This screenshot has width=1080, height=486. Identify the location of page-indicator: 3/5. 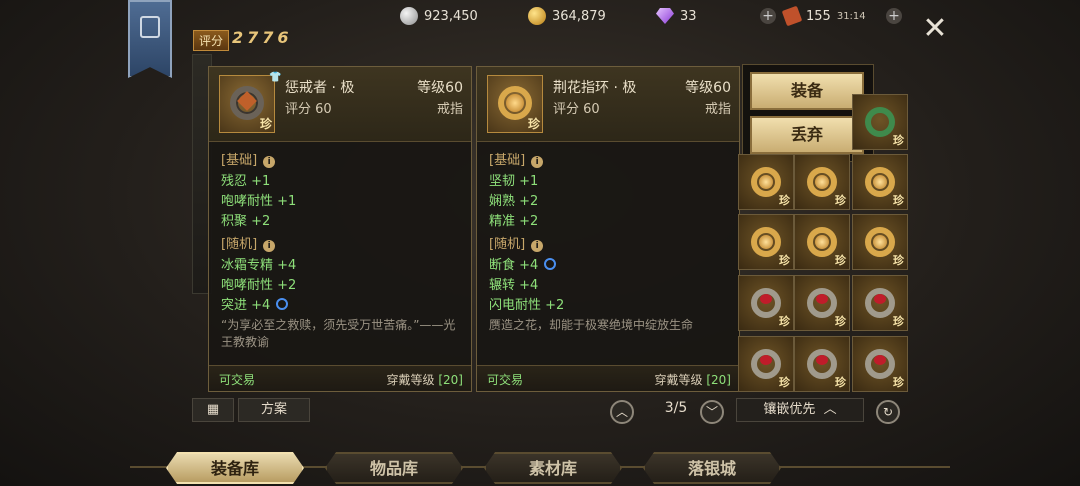
(676, 408).